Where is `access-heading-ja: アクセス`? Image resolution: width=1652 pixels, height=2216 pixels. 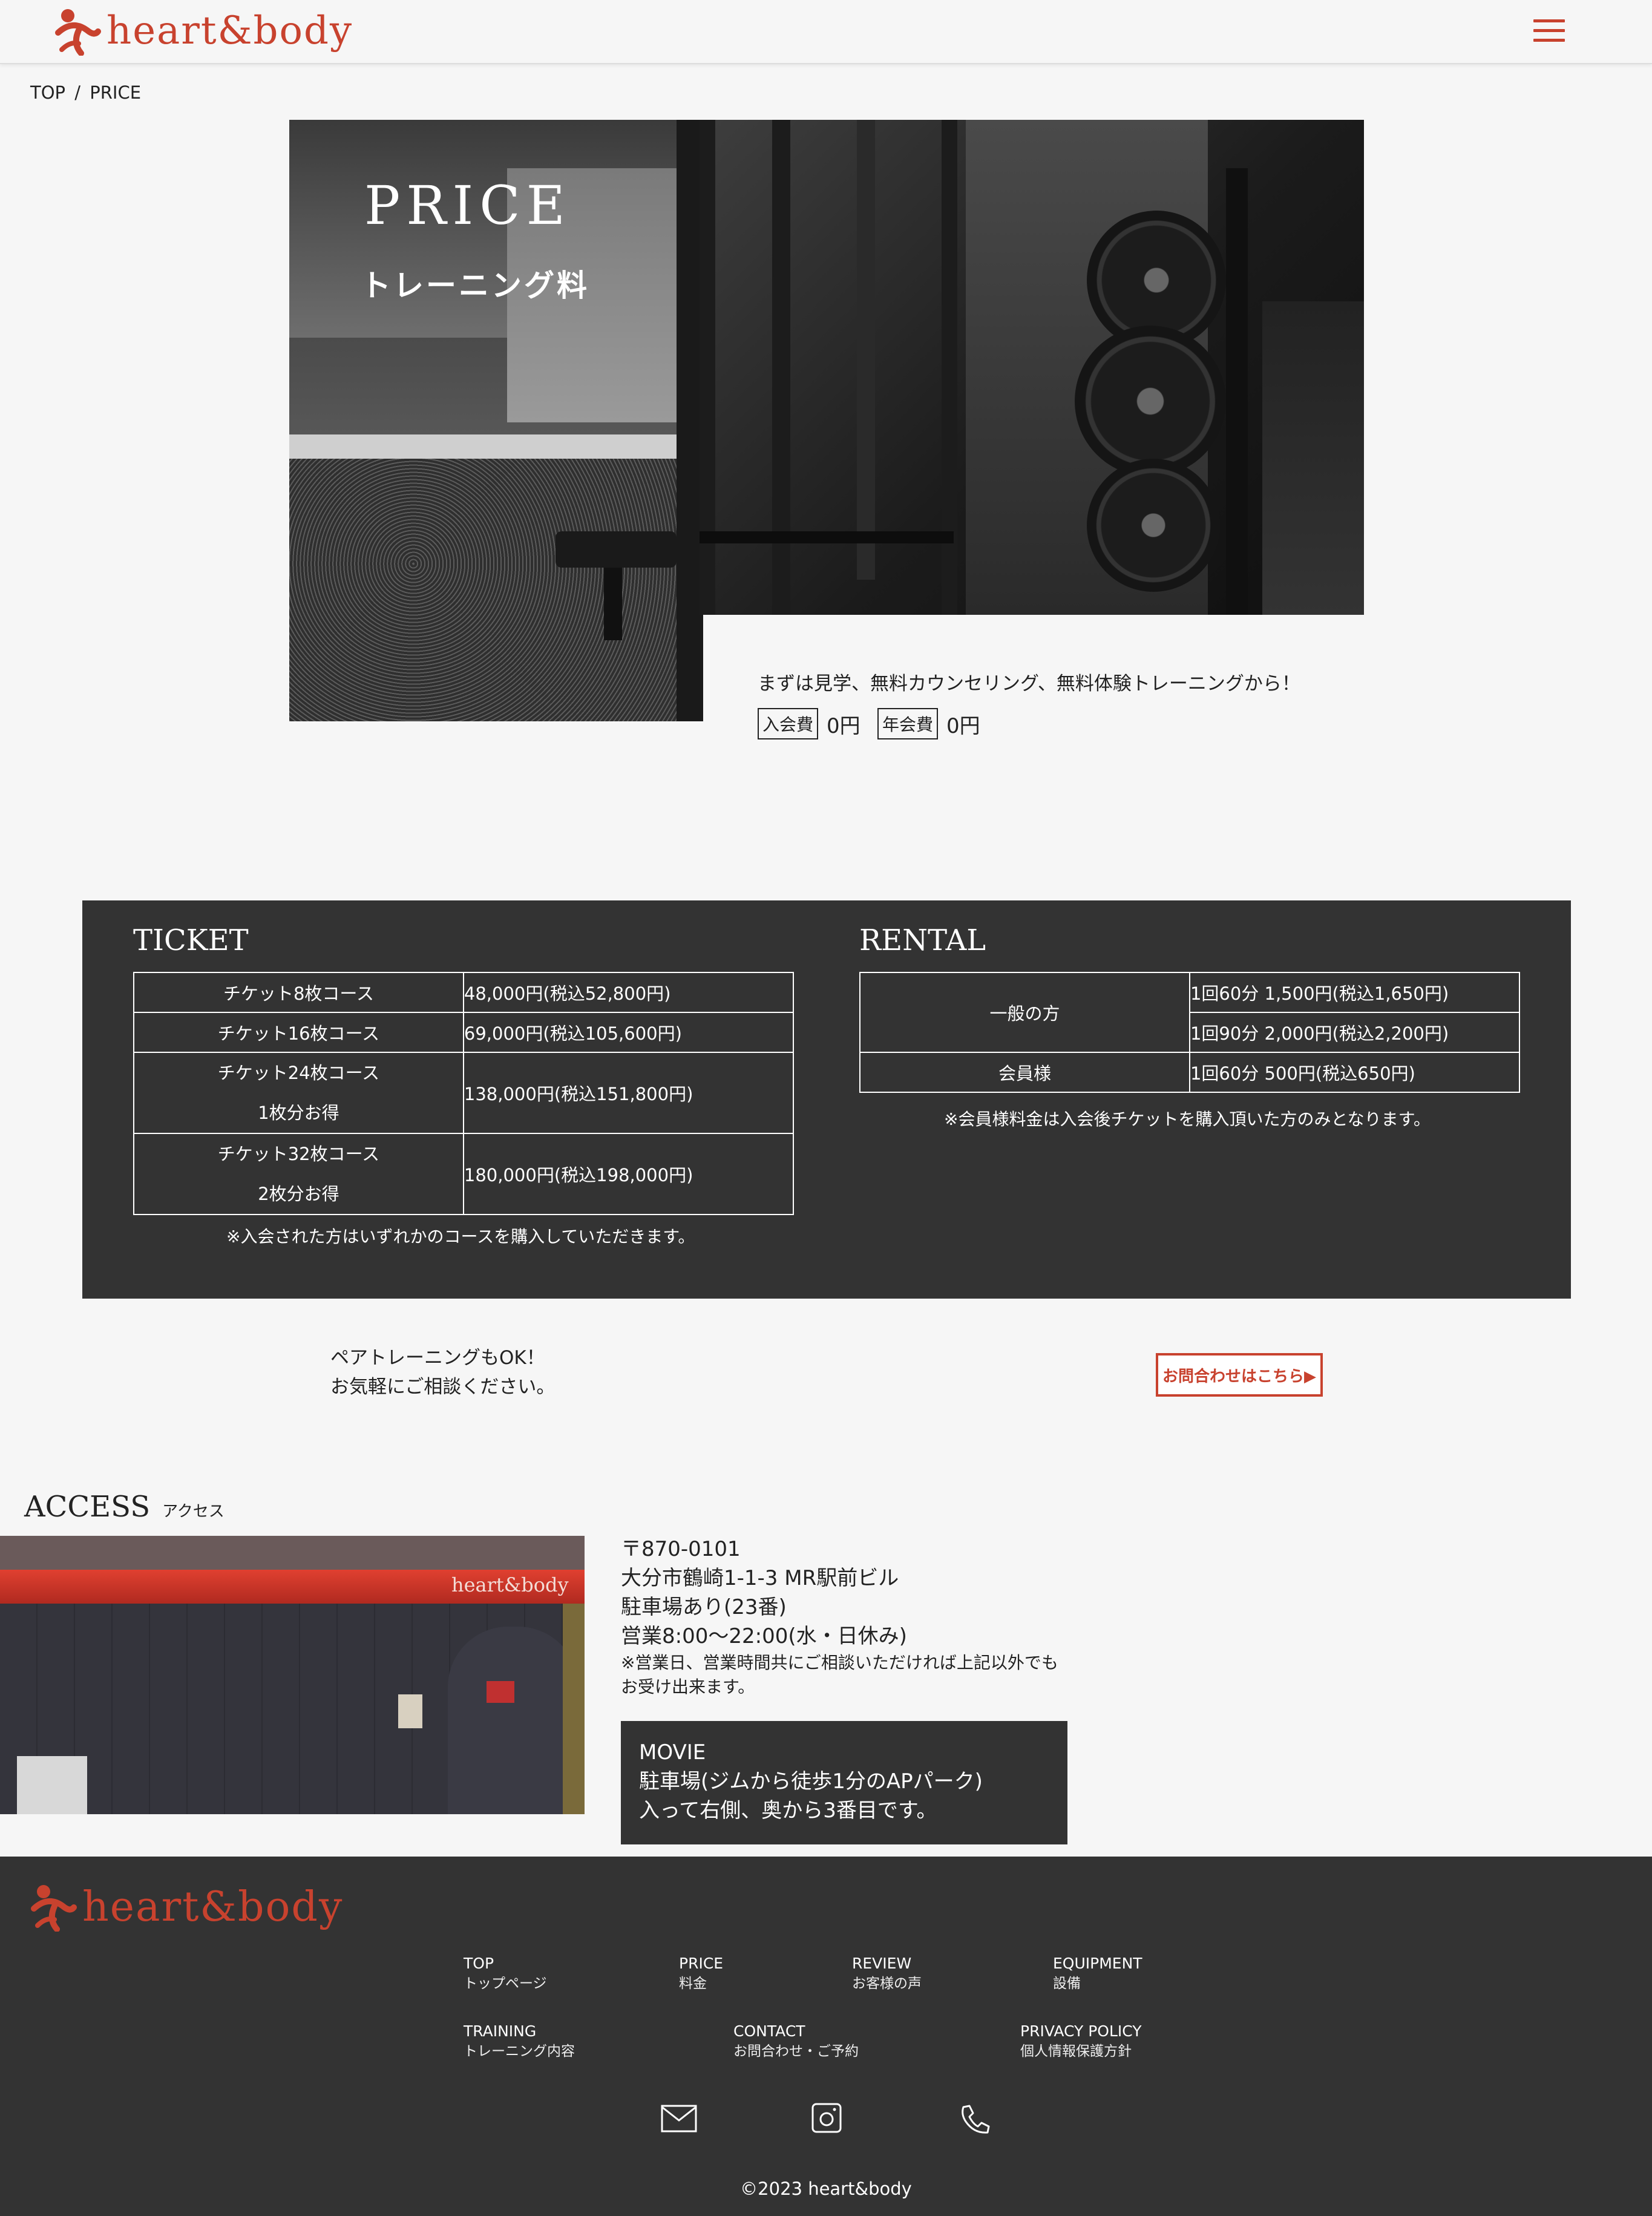
access-heading-ja: アクセス is located at coordinates (193, 1512).